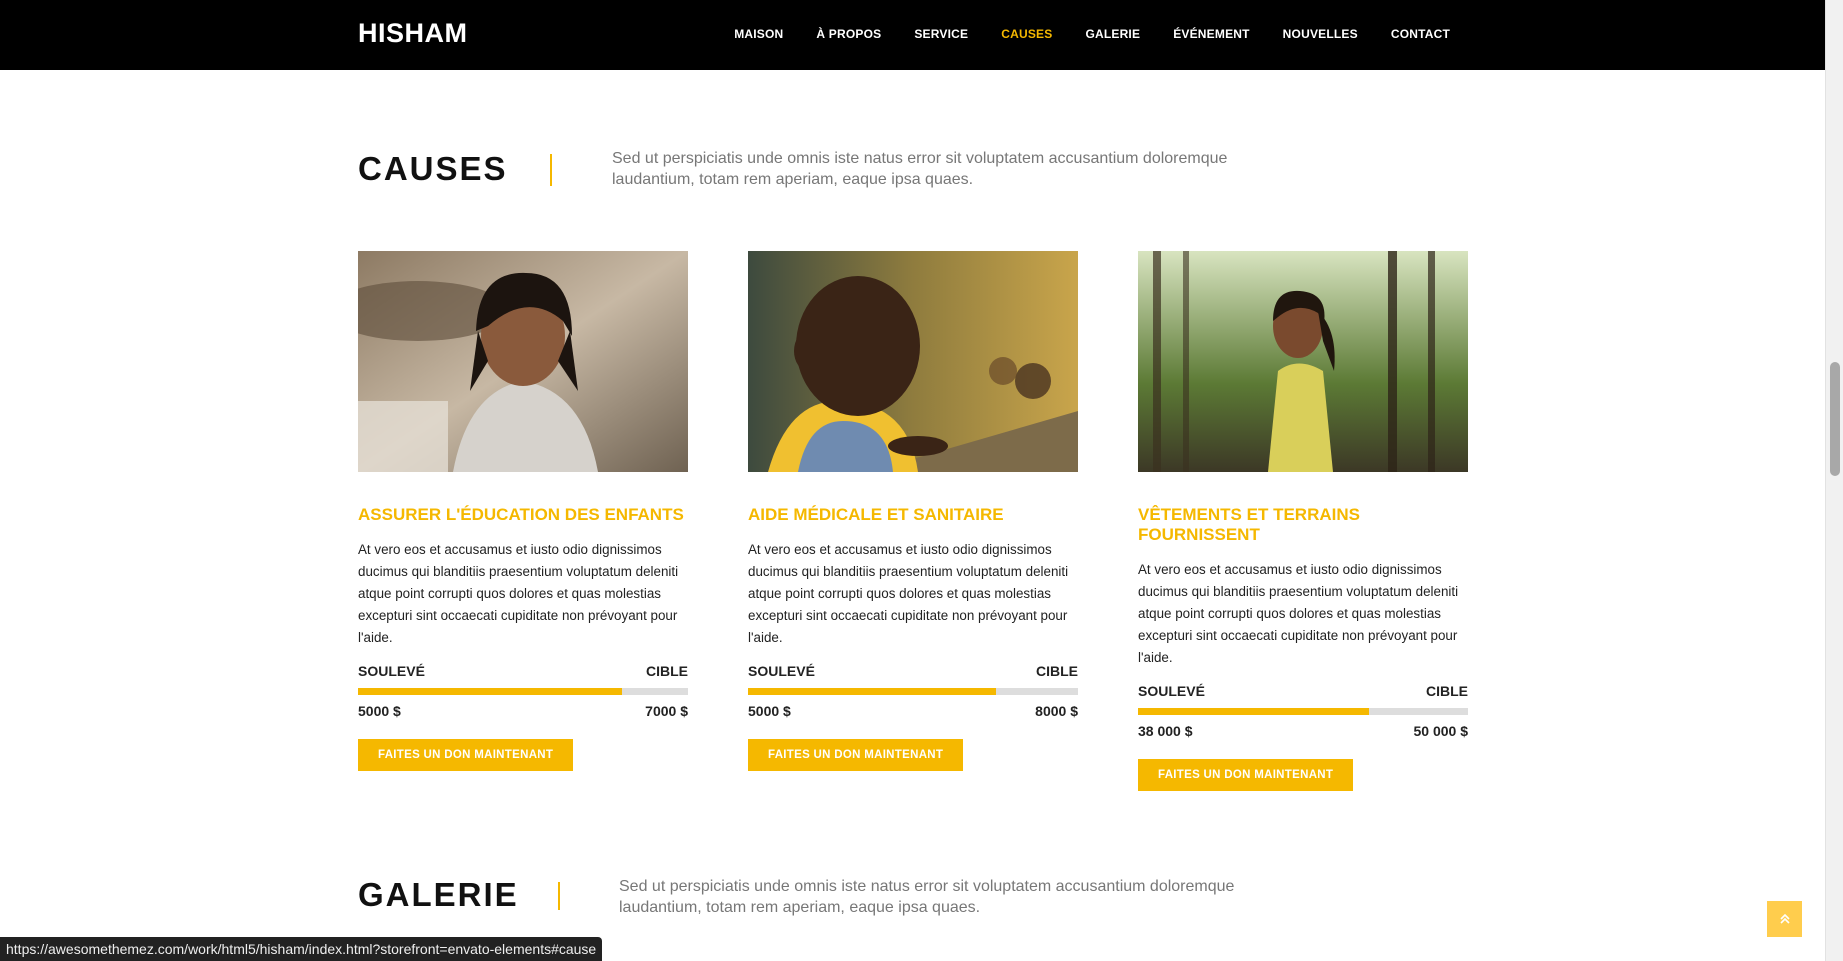  I want to click on back-to-top-button, so click(1784, 919).